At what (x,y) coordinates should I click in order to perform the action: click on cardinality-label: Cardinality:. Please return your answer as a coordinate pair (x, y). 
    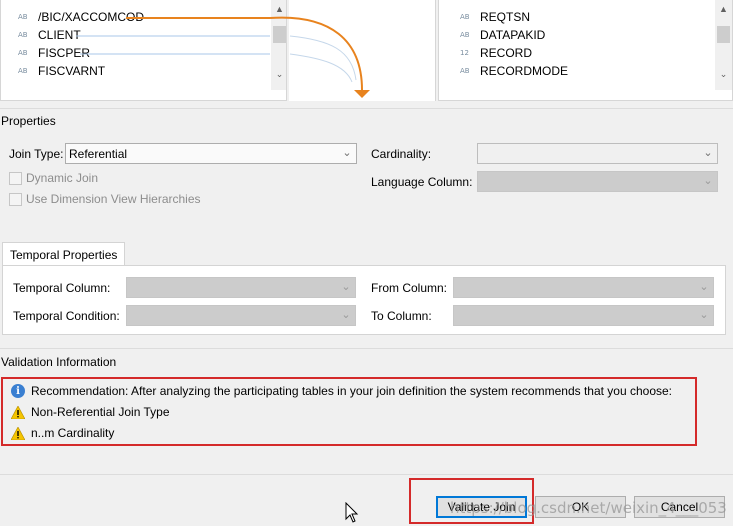
    Looking at the image, I should click on (401, 154).